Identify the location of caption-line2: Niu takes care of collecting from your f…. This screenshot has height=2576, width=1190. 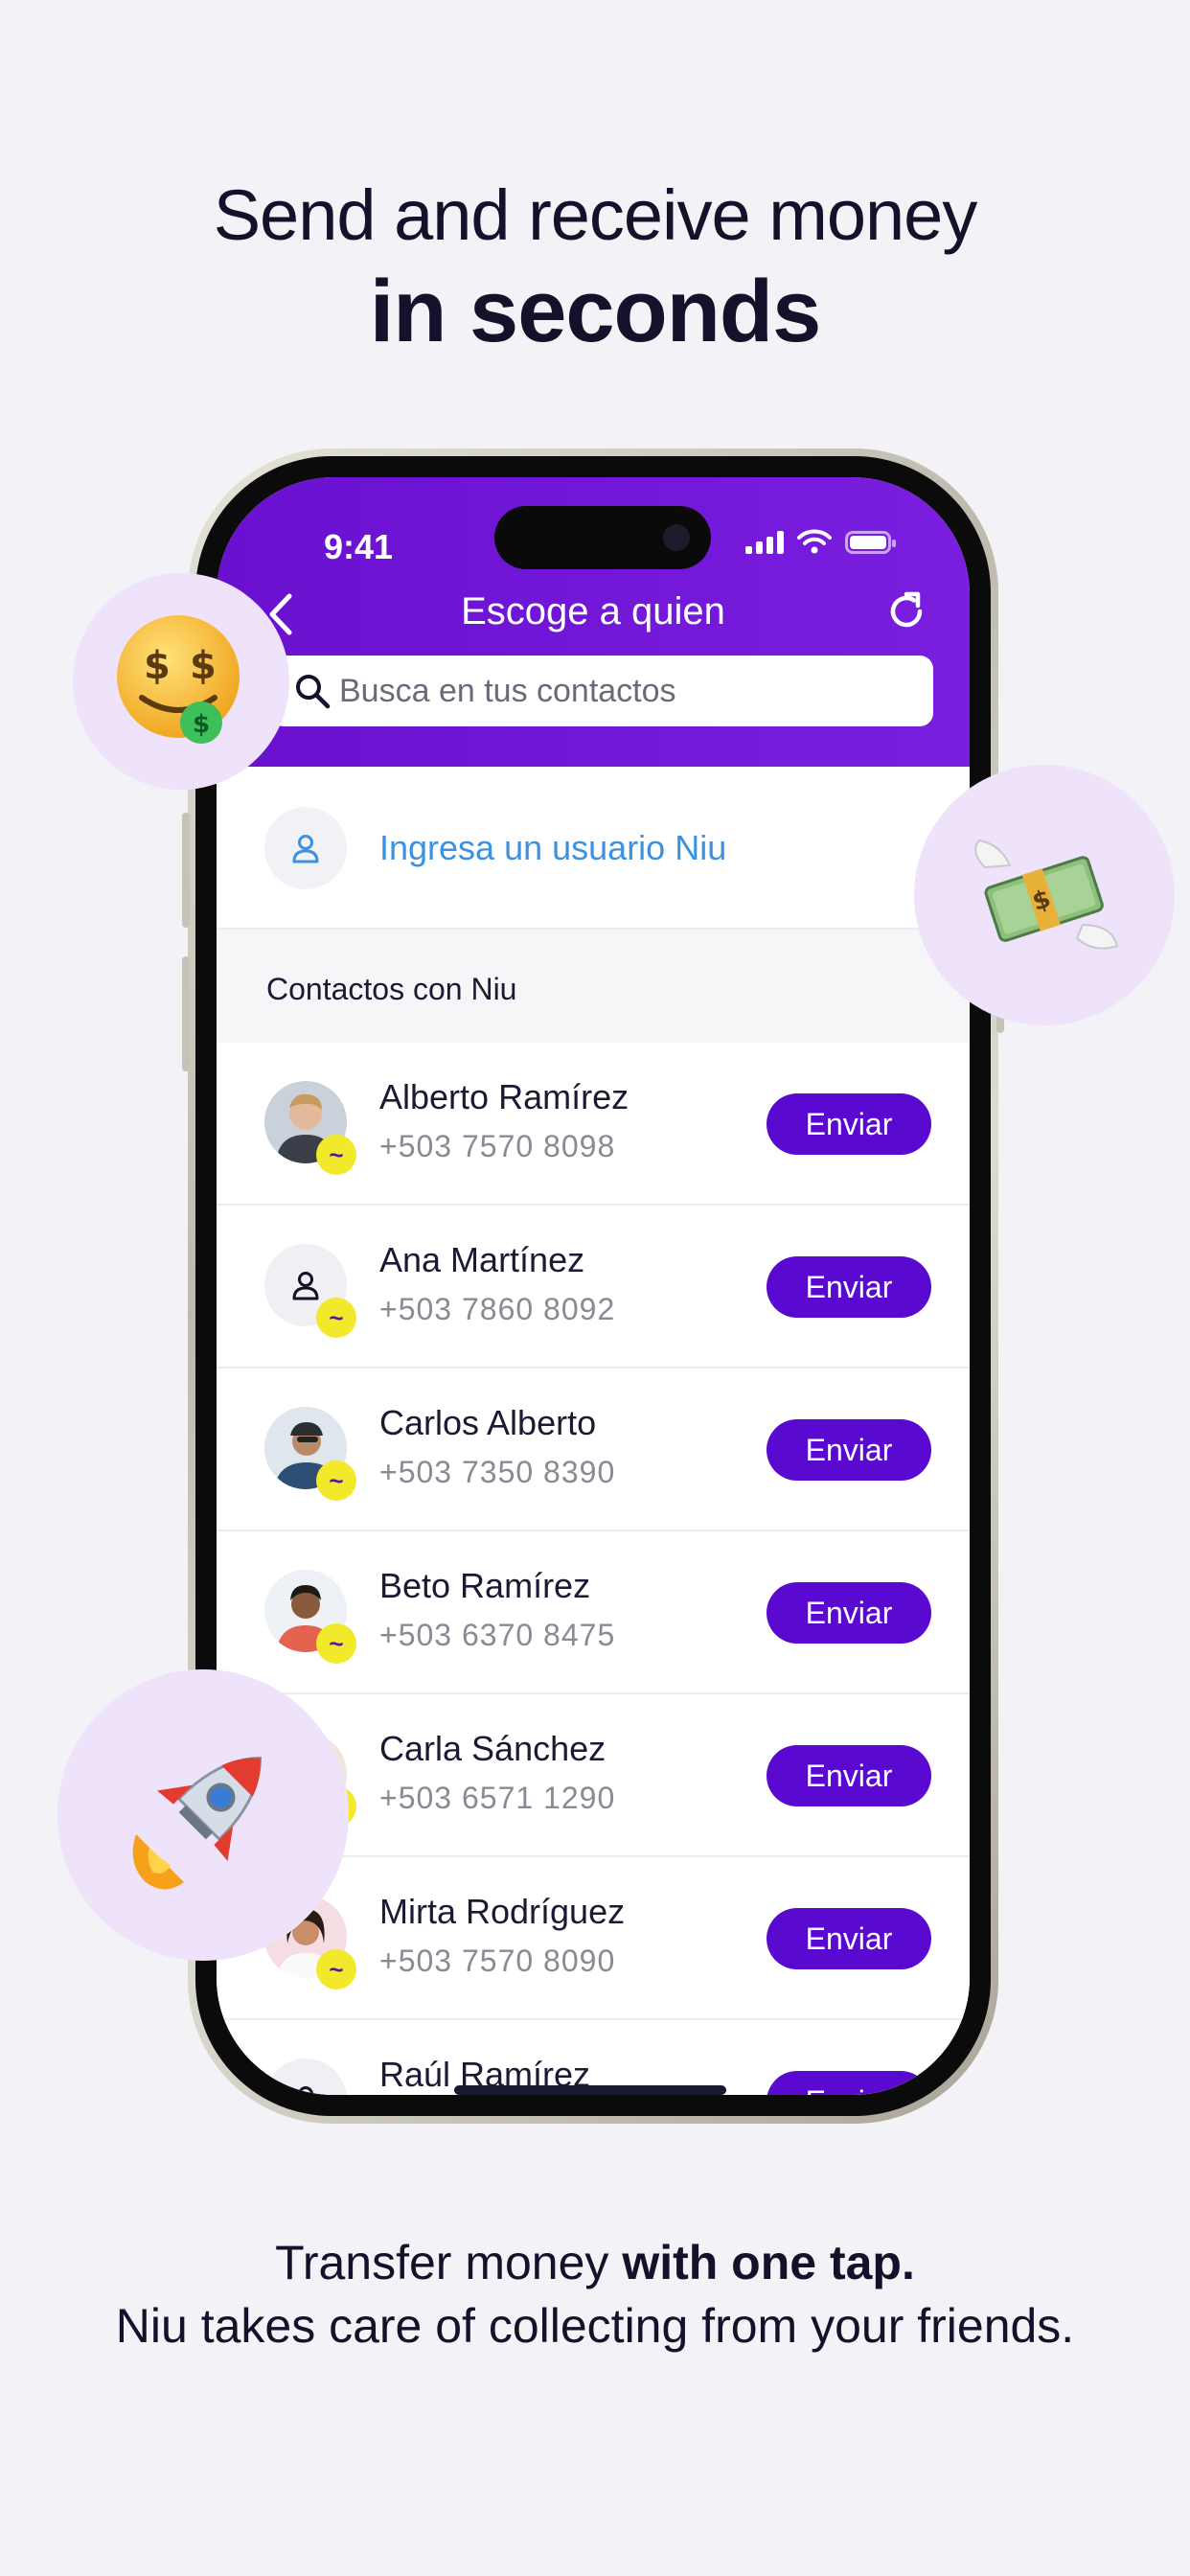
(595, 2326).